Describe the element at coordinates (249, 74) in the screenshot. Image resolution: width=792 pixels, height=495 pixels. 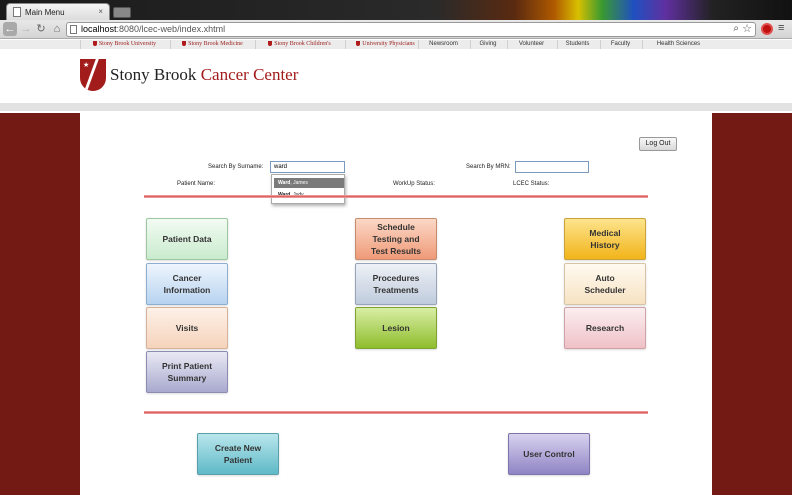
I see `logo-text-accent: Cancer Center` at that location.